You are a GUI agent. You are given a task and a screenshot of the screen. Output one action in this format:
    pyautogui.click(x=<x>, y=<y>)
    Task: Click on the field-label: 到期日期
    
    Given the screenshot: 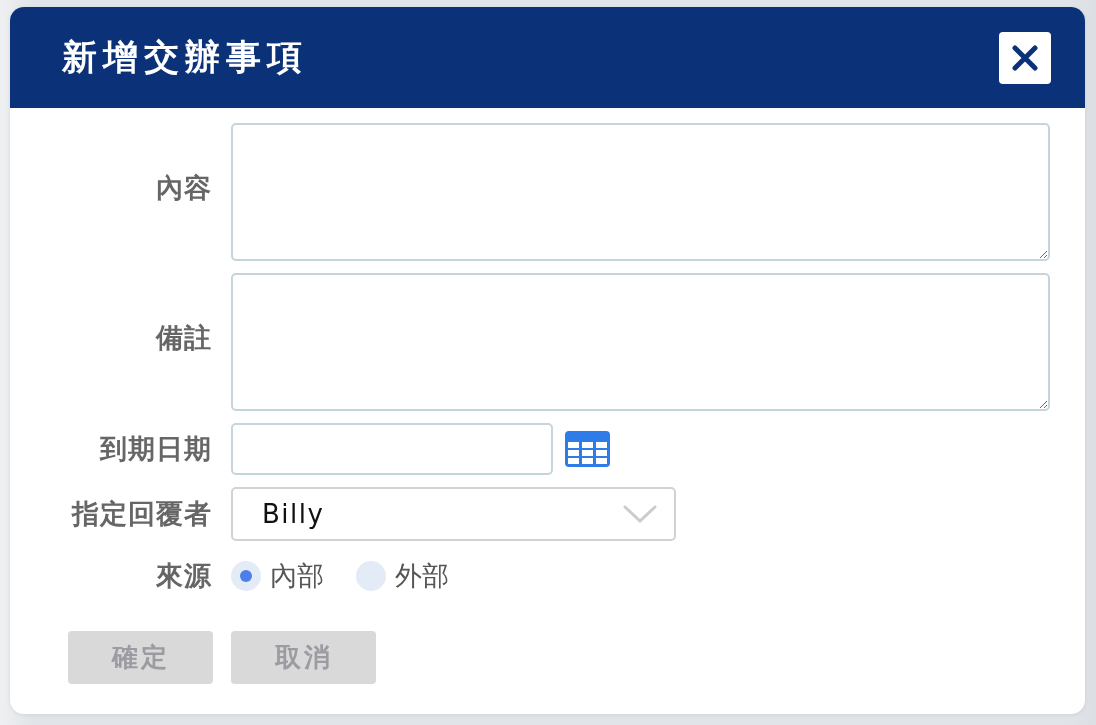 What is the action you would take?
    pyautogui.click(x=156, y=449)
    